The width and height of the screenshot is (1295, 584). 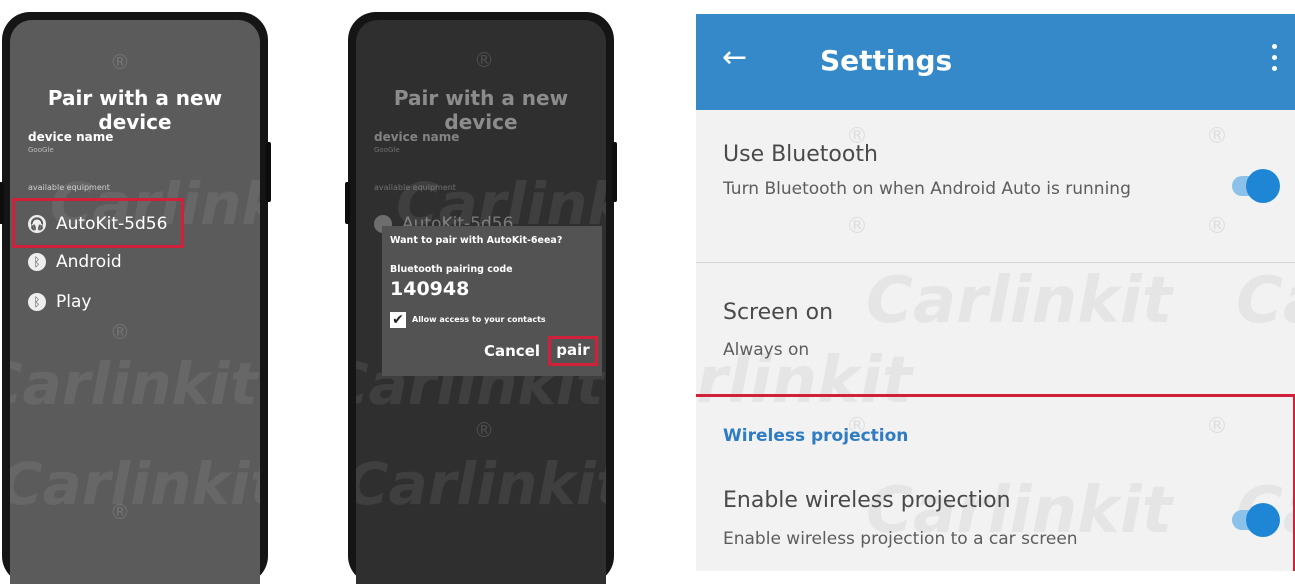 I want to click on screen-on-subtitle: Always on, so click(x=766, y=350).